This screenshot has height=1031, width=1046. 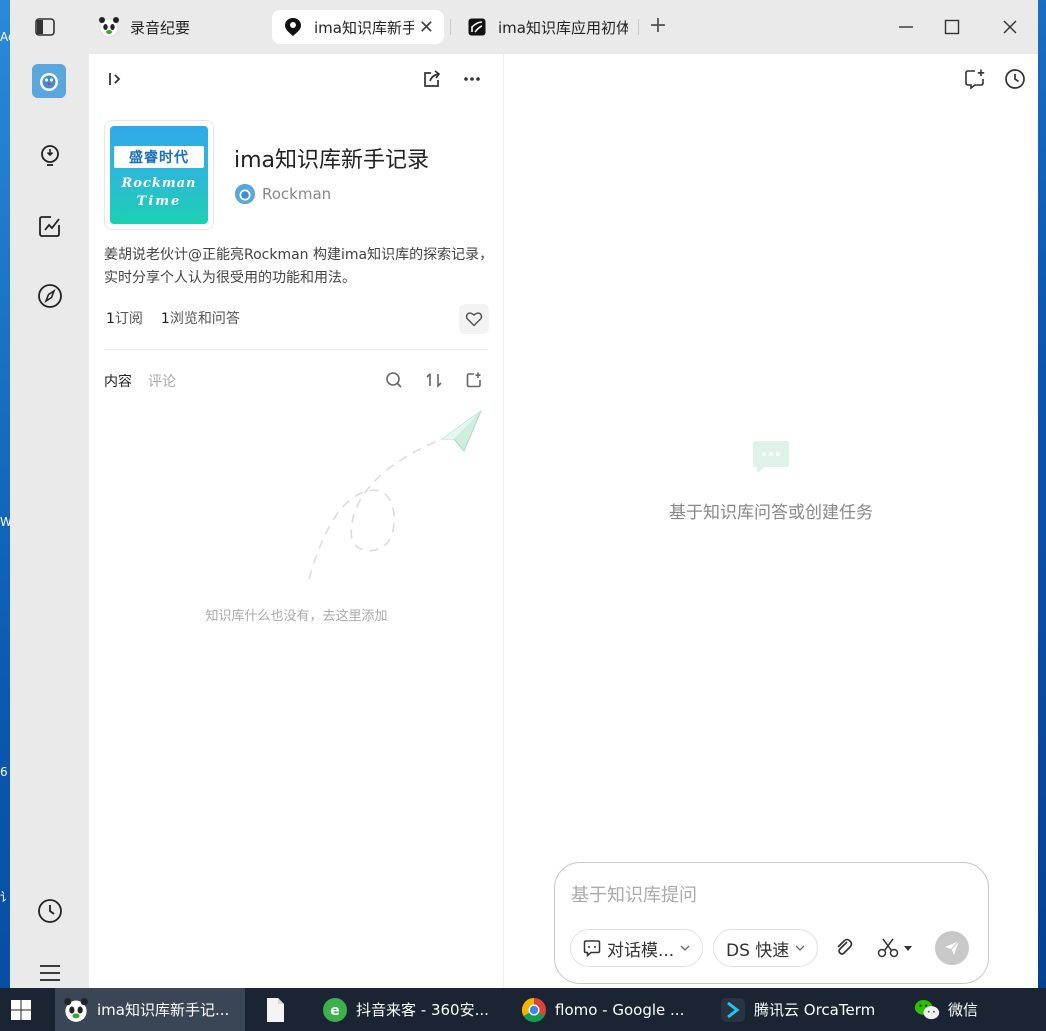 I want to click on close-window-icon, so click(x=1010, y=27).